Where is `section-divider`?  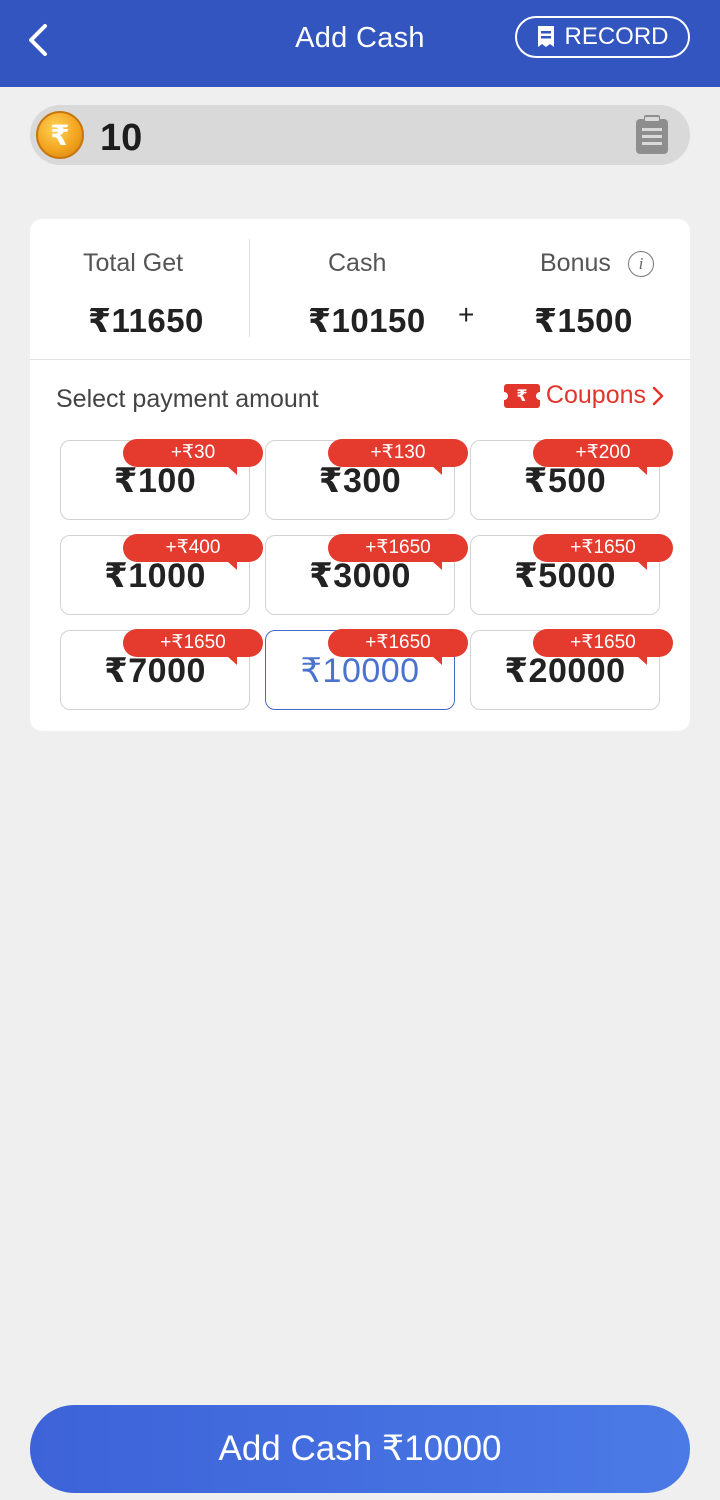
section-divider is located at coordinates (360, 359).